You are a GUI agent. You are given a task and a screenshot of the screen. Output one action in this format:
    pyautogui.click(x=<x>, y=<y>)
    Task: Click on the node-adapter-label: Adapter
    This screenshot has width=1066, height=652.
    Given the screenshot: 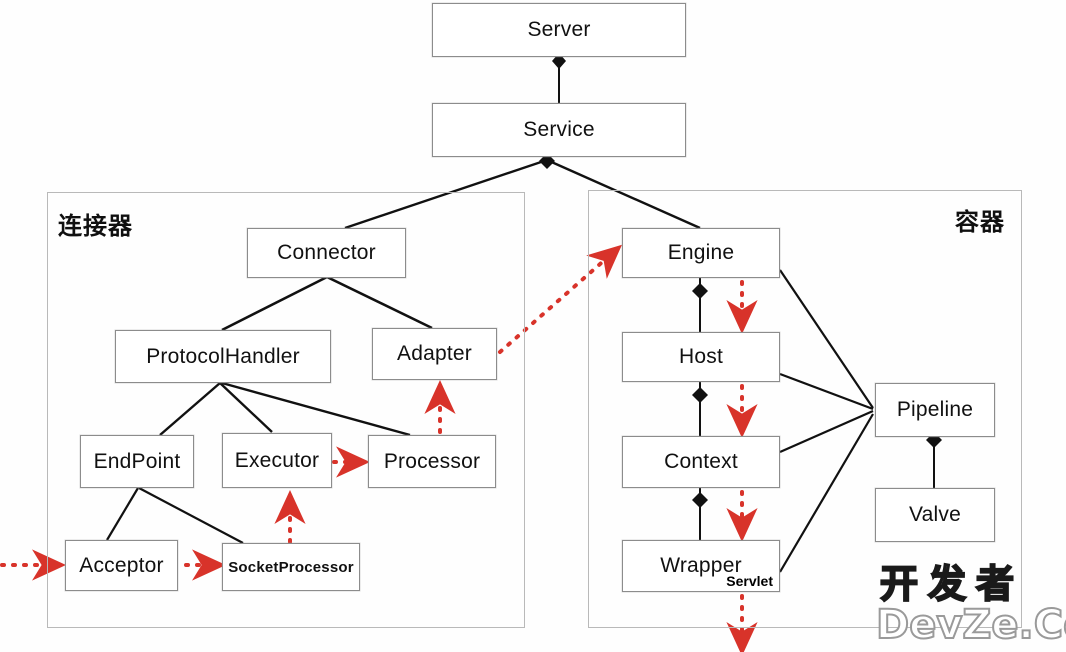 What is the action you would take?
    pyautogui.click(x=434, y=353)
    